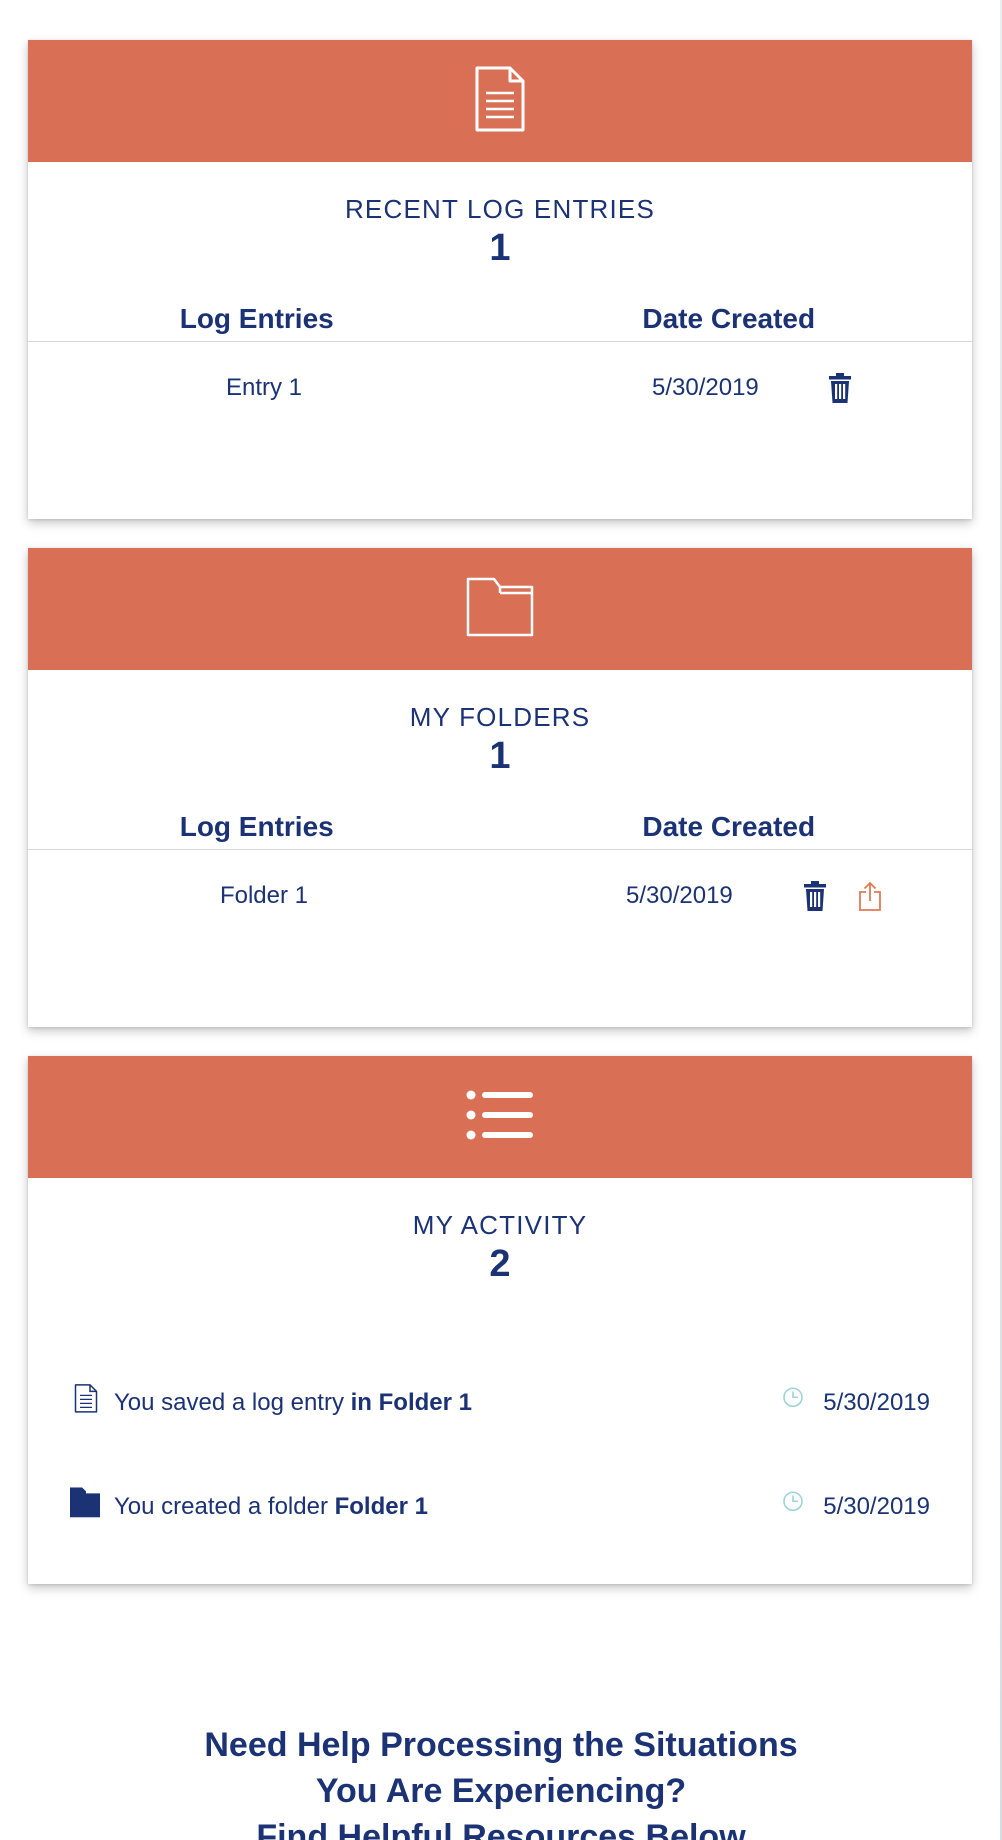 This screenshot has width=1002, height=1840. I want to click on folder-name: Folder 1, so click(264, 896).